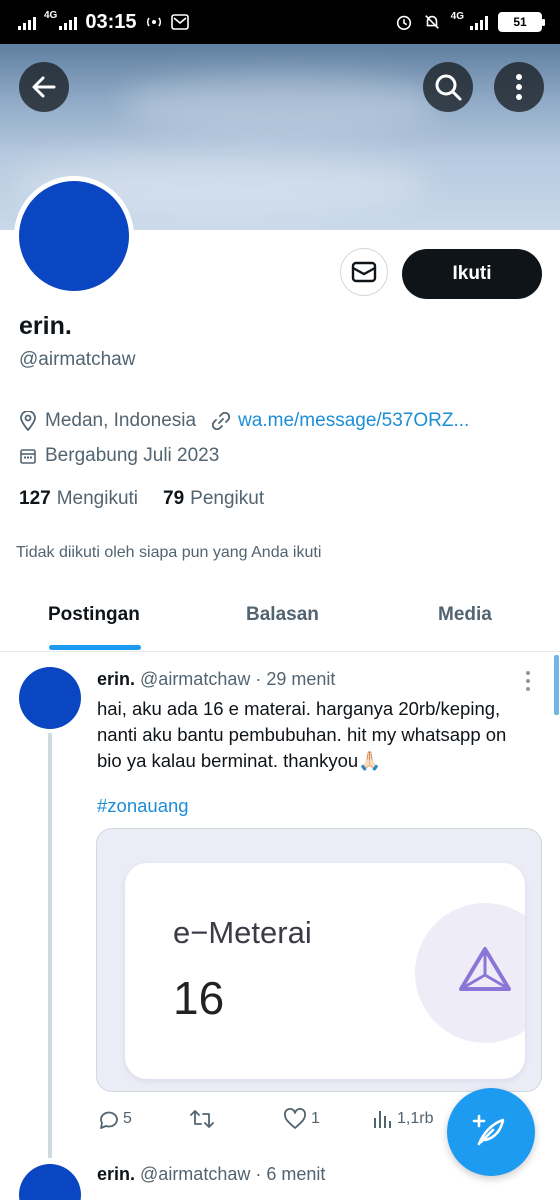  I want to click on profile-joined: Bergabung Juli 2023, so click(132, 455).